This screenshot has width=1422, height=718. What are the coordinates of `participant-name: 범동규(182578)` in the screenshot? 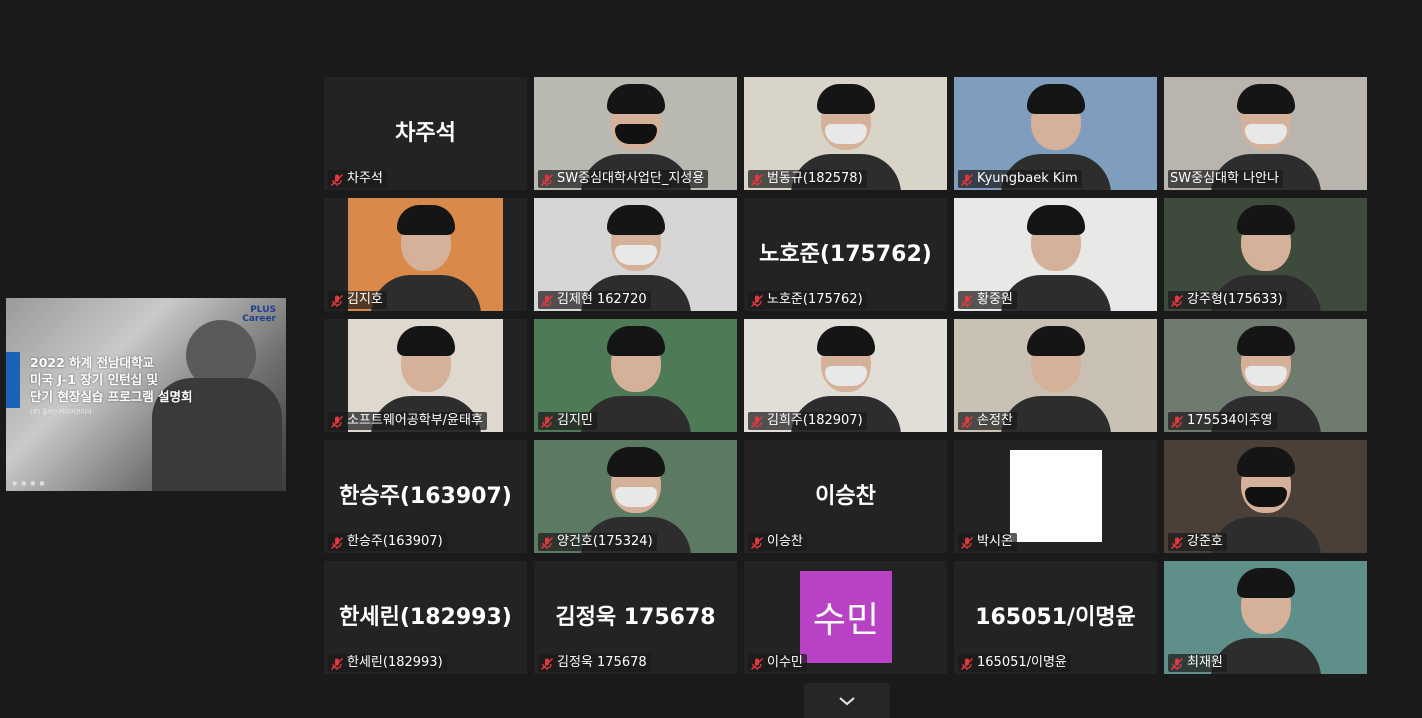 It's located at (815, 178).